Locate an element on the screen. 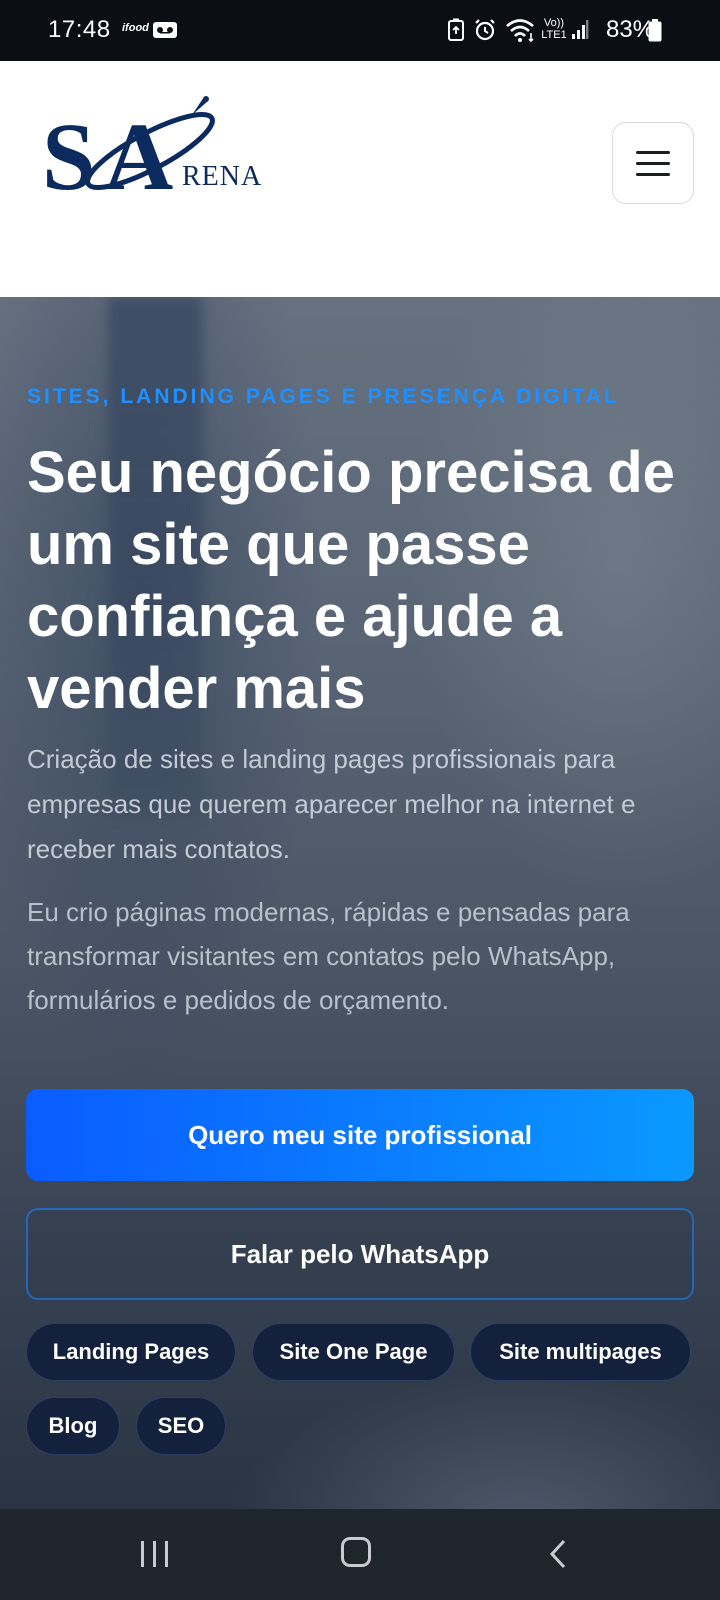  sa-arena-logo: S A RENA is located at coordinates (157, 145).